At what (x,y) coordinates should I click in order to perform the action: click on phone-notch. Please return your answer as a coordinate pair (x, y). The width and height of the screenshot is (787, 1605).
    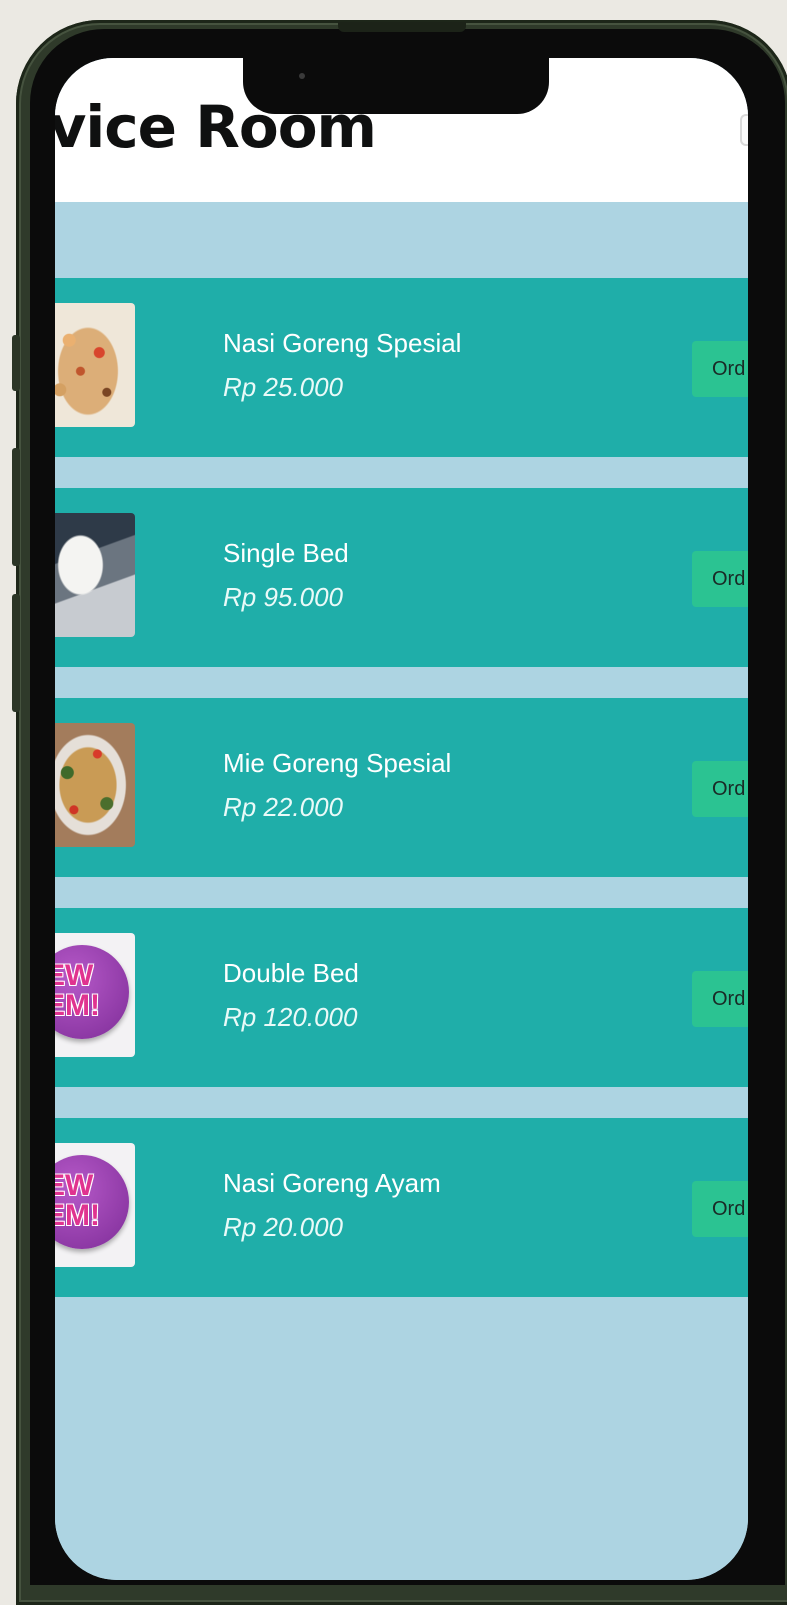
    Looking at the image, I should click on (396, 86).